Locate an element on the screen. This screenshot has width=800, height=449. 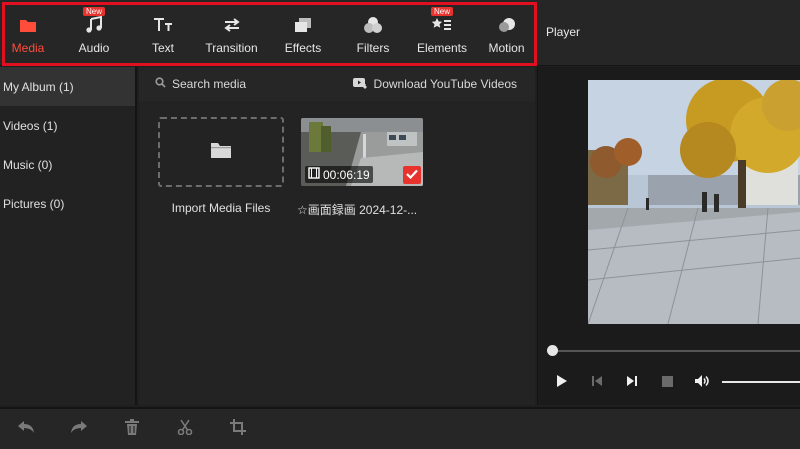
tab-filters: Filters is located at coordinates (373, 34).